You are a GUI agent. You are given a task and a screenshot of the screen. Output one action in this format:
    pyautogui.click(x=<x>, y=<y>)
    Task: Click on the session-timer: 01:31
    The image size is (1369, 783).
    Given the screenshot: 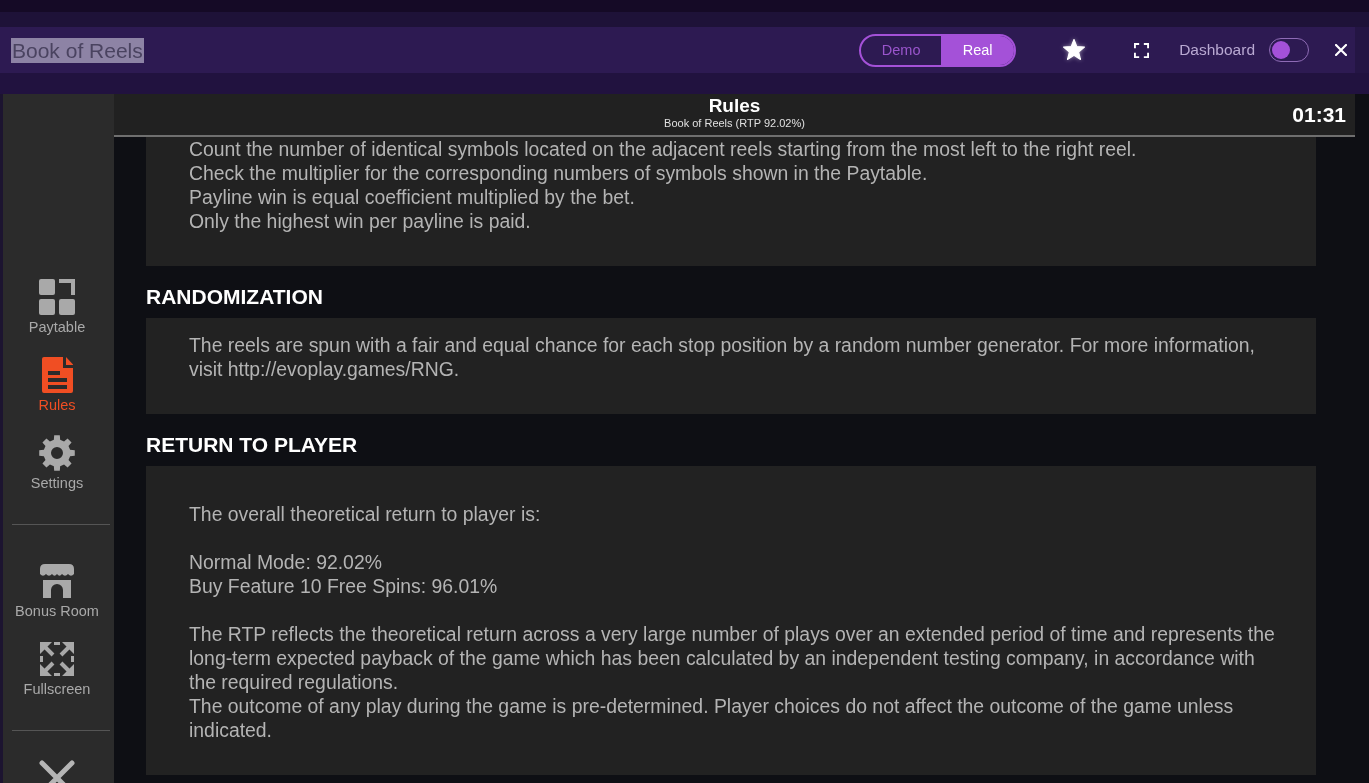 What is the action you would take?
    pyautogui.click(x=1319, y=115)
    